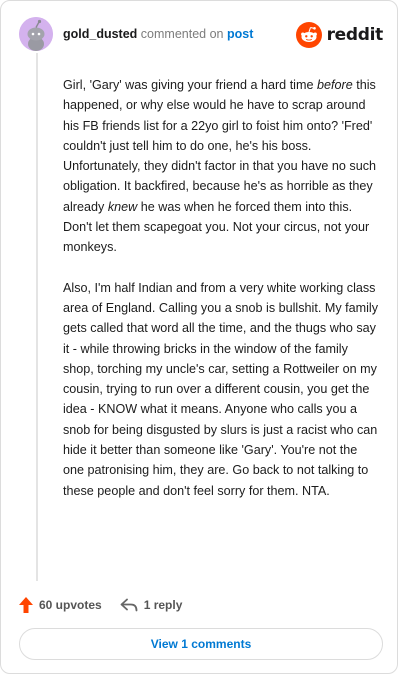 This screenshot has width=400, height=676. What do you see at coordinates (26, 605) in the screenshot?
I see `upvote-arrow-icon` at bounding box center [26, 605].